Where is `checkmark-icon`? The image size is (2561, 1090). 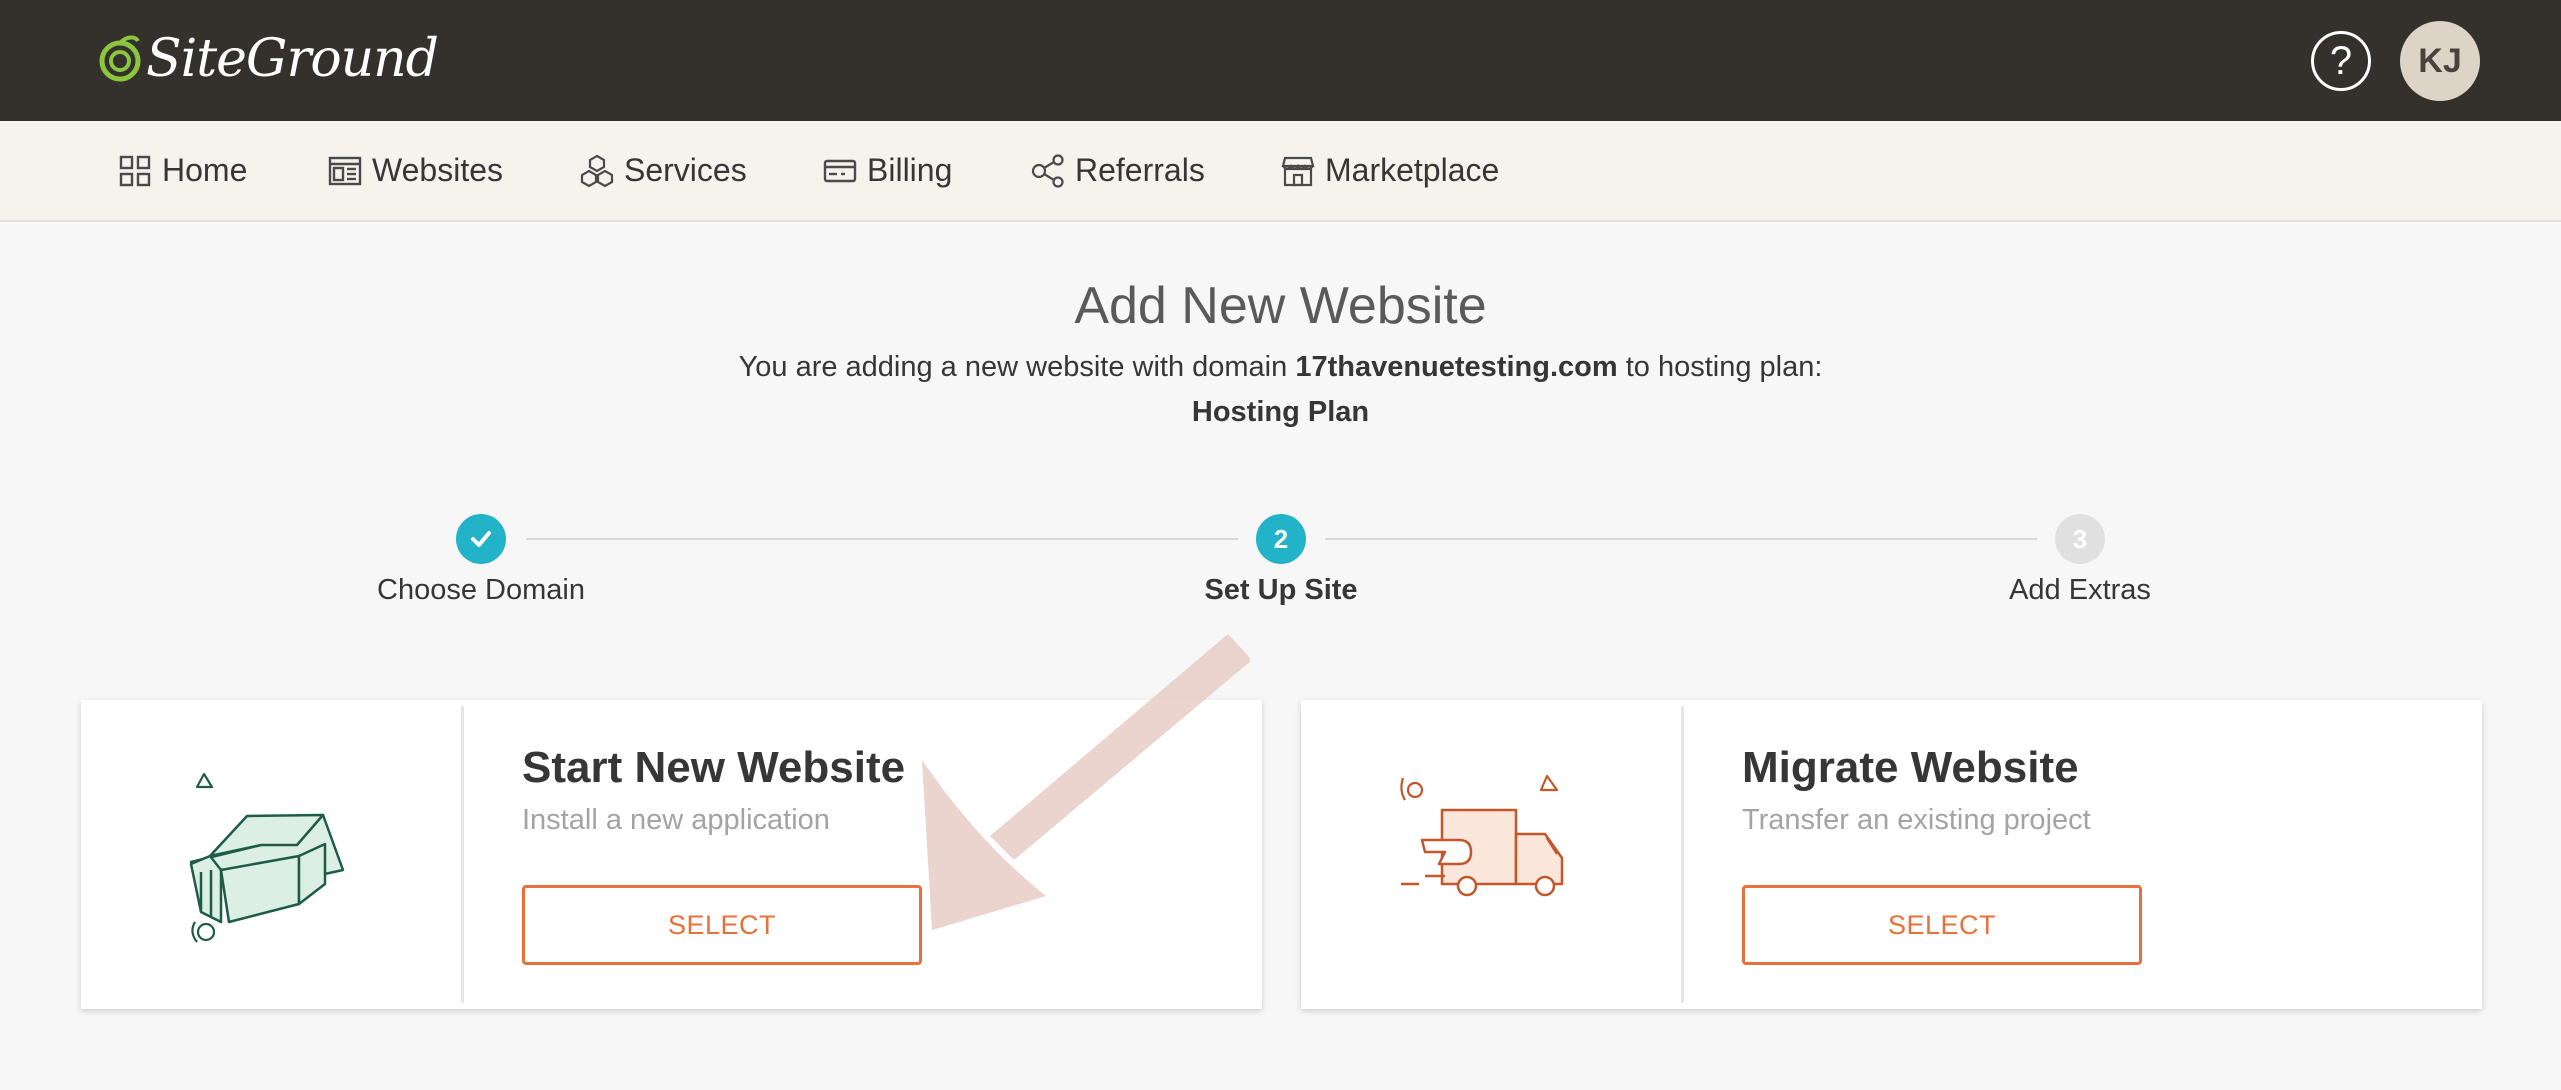
checkmark-icon is located at coordinates (481, 539).